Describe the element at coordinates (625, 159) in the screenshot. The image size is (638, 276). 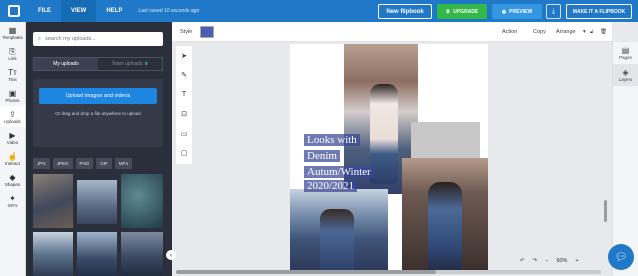
I see `right-rail: ▤ Pages ◈ Layers` at that location.